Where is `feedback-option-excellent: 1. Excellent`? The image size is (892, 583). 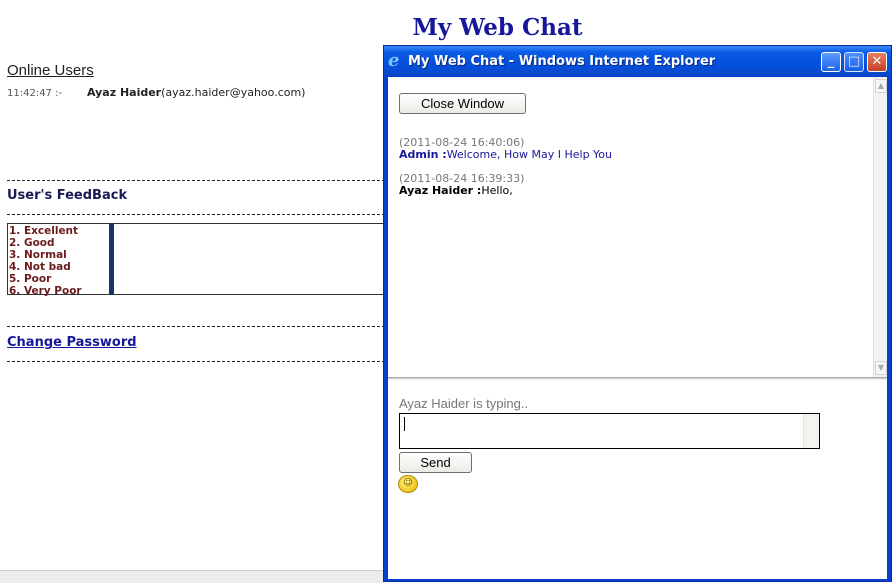 feedback-option-excellent: 1. Excellent is located at coordinates (59, 231).